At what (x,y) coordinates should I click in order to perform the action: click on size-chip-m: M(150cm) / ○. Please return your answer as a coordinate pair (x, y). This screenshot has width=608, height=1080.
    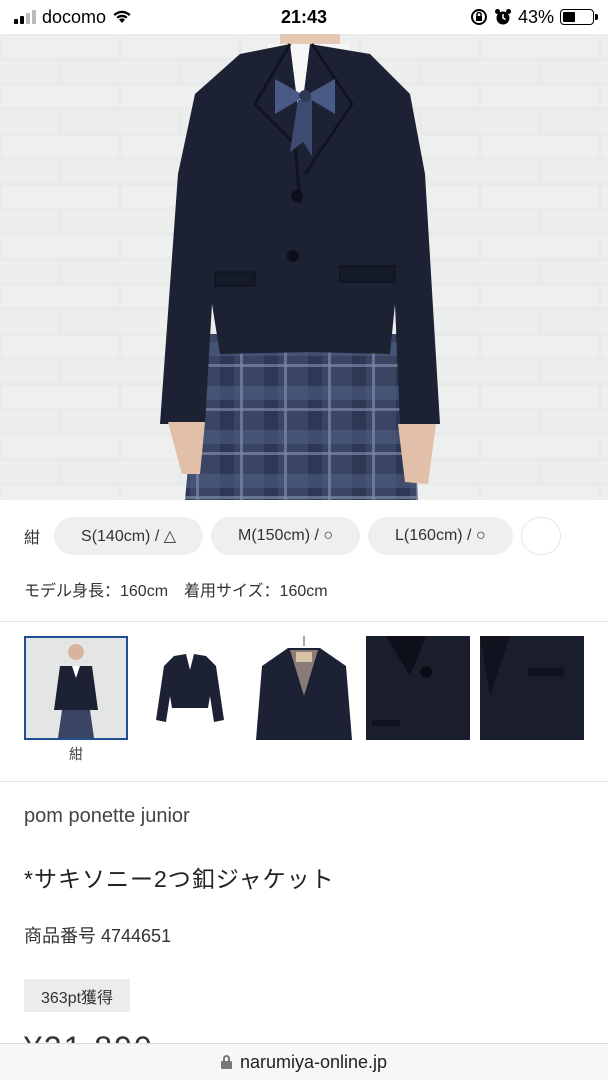
    Looking at the image, I should click on (286, 536).